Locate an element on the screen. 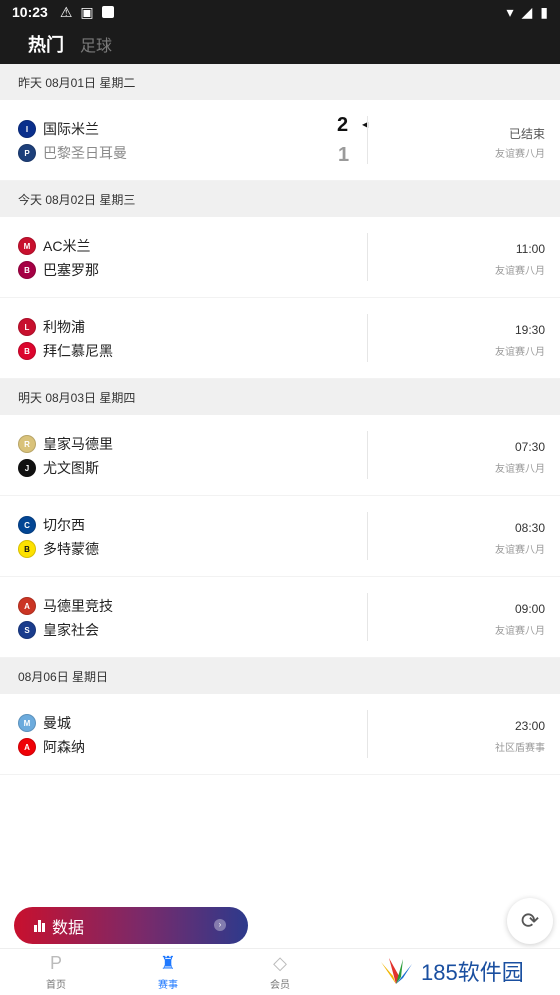 This screenshot has height=995, width=560. away-team-name: 尤文图斯 is located at coordinates (71, 468).